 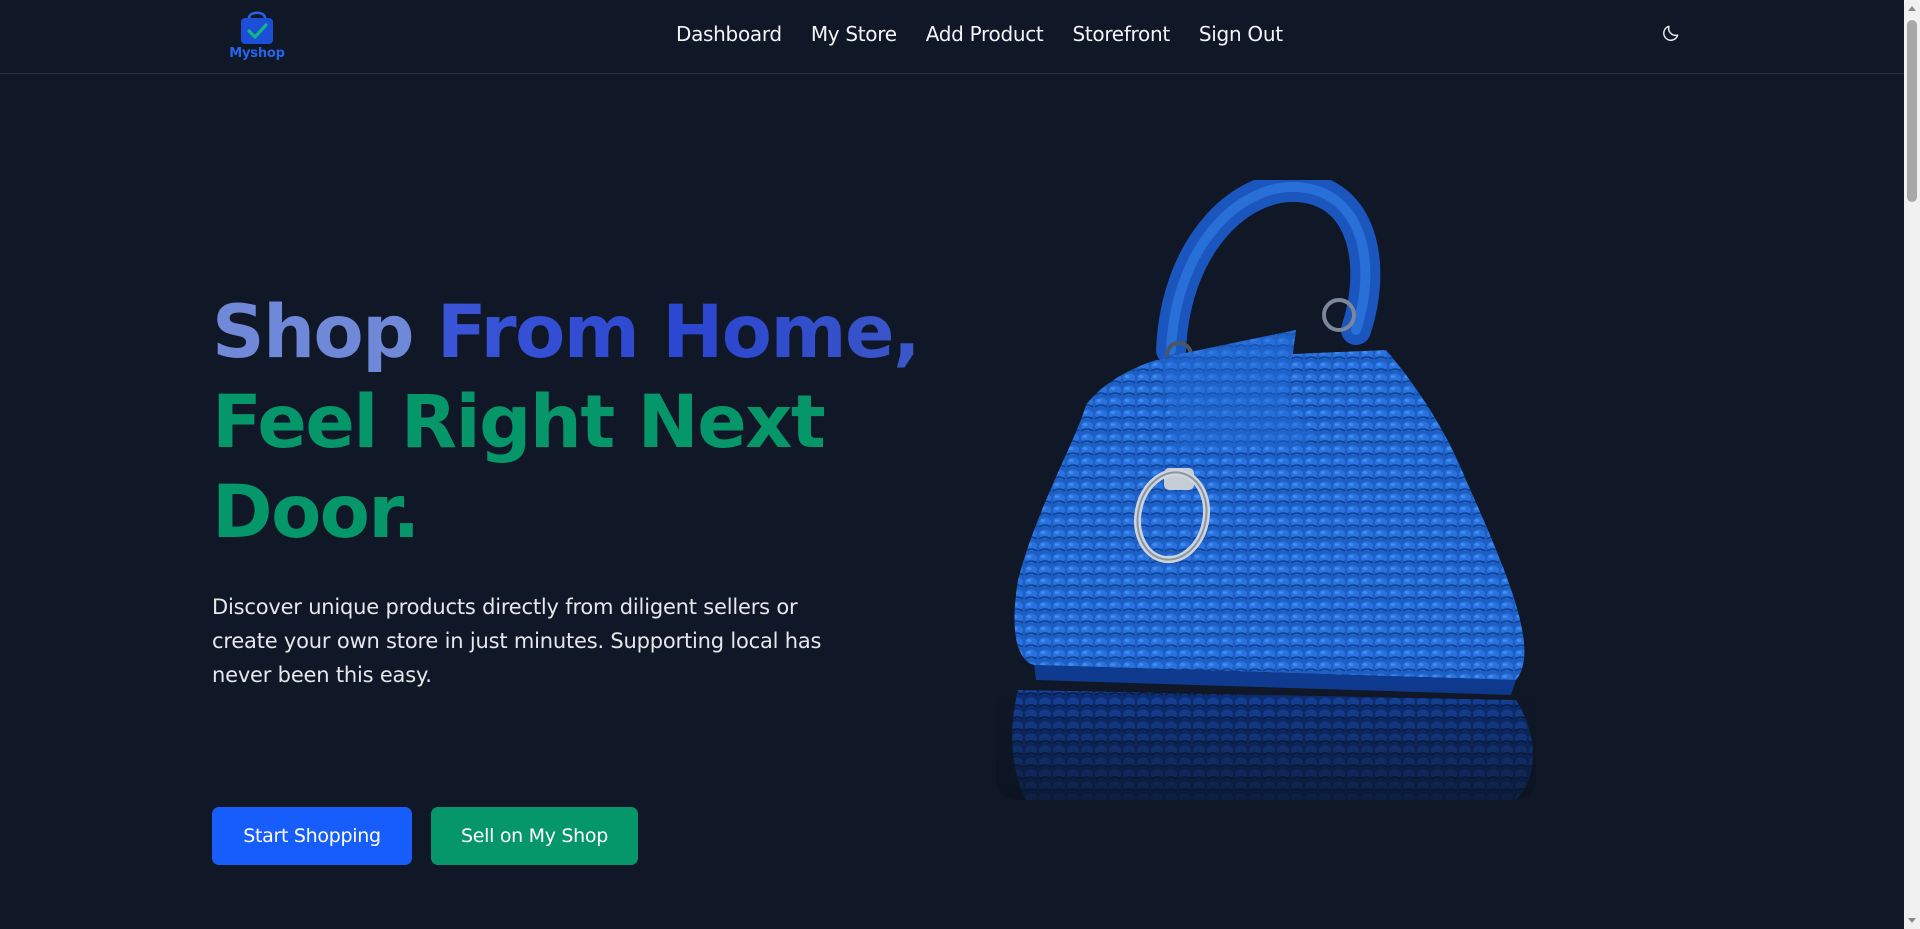 I want to click on vertical-scrollbar, so click(x=1912, y=464).